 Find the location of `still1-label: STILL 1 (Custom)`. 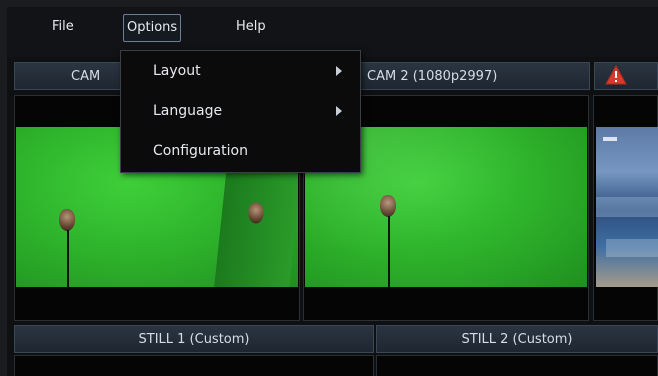

still1-label: STILL 1 (Custom) is located at coordinates (194, 339).